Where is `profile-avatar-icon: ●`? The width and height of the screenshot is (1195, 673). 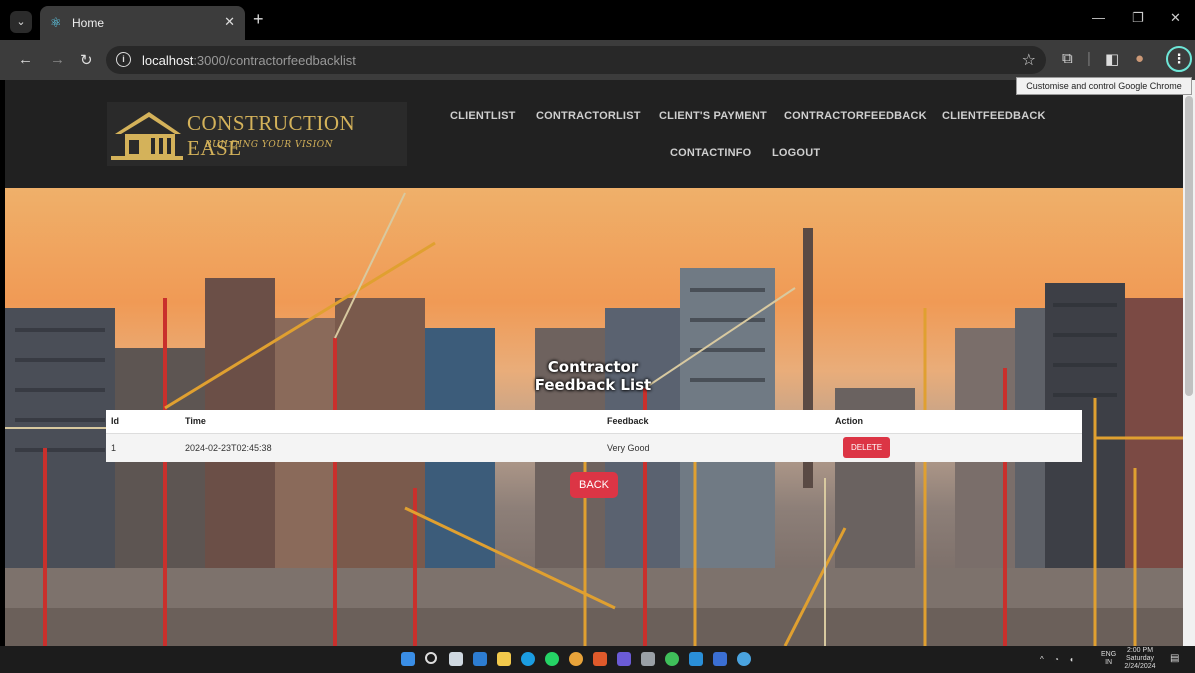 profile-avatar-icon: ● is located at coordinates (1139, 58).